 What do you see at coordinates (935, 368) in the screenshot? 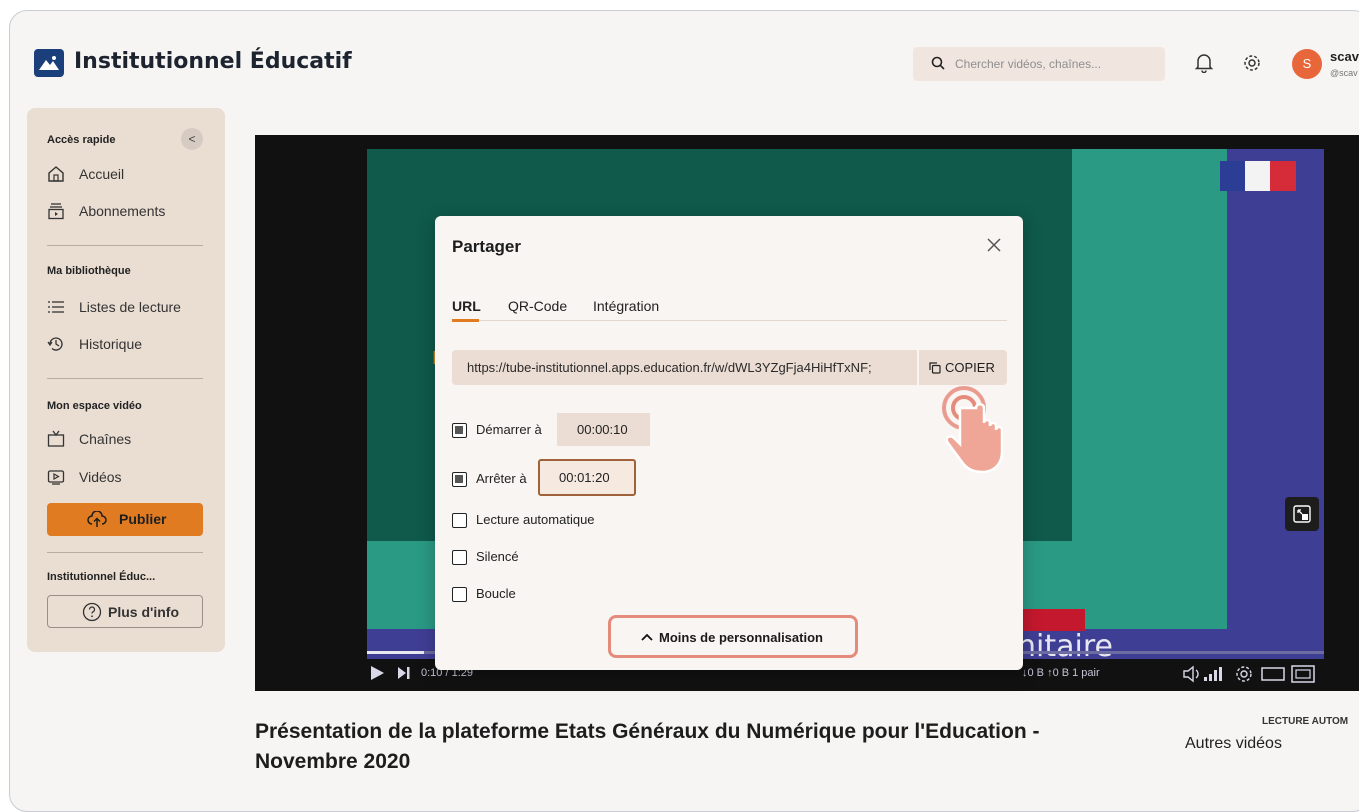
I see `copy-icon` at bounding box center [935, 368].